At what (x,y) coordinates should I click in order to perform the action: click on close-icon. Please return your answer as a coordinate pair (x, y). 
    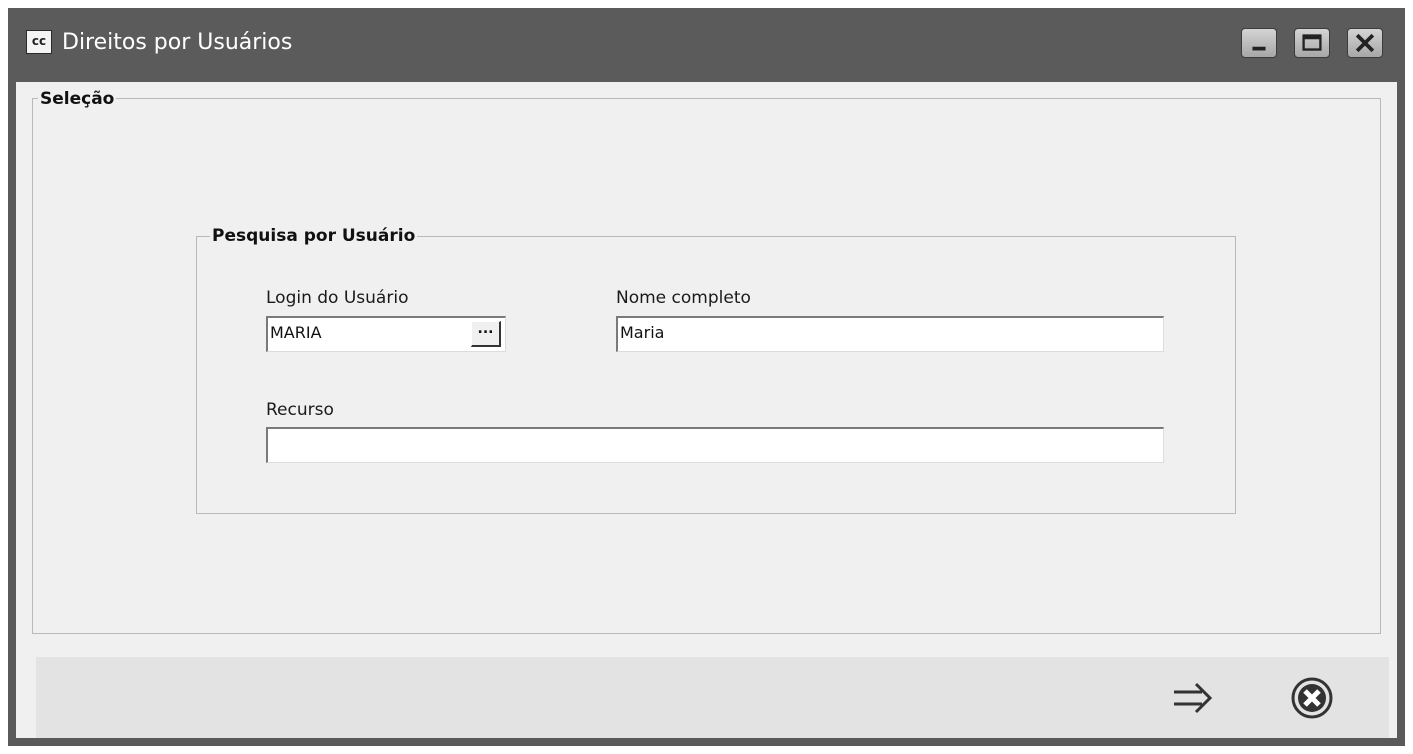
    Looking at the image, I should click on (1365, 43).